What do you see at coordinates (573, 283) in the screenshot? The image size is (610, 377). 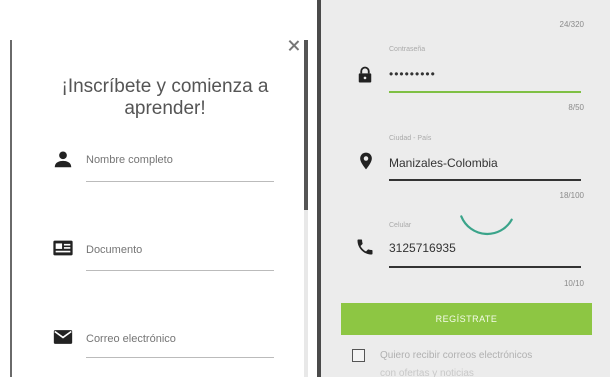 I see `phone-counter: 10/10` at bounding box center [573, 283].